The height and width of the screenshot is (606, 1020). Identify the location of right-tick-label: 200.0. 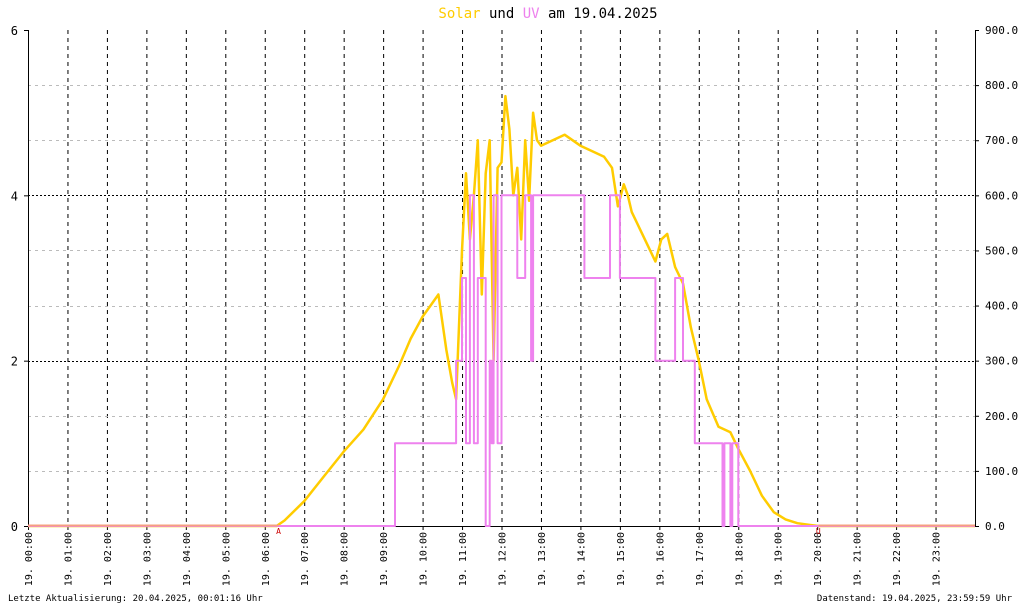
(1001, 416).